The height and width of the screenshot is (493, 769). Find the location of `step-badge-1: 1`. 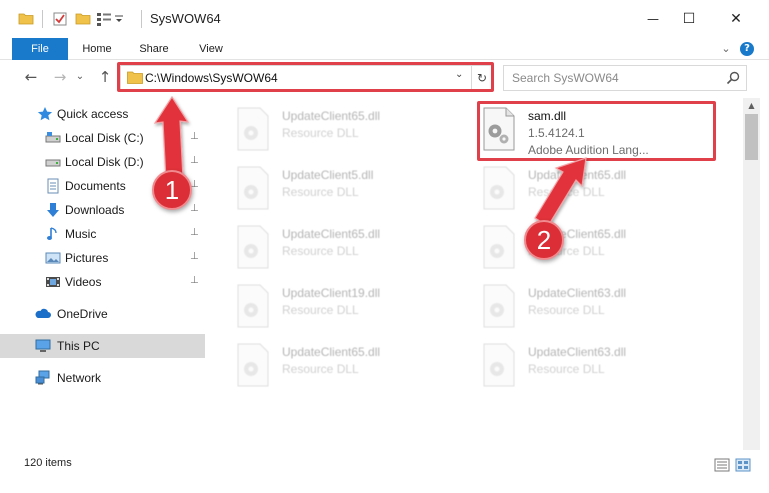

step-badge-1: 1 is located at coordinates (172, 190).